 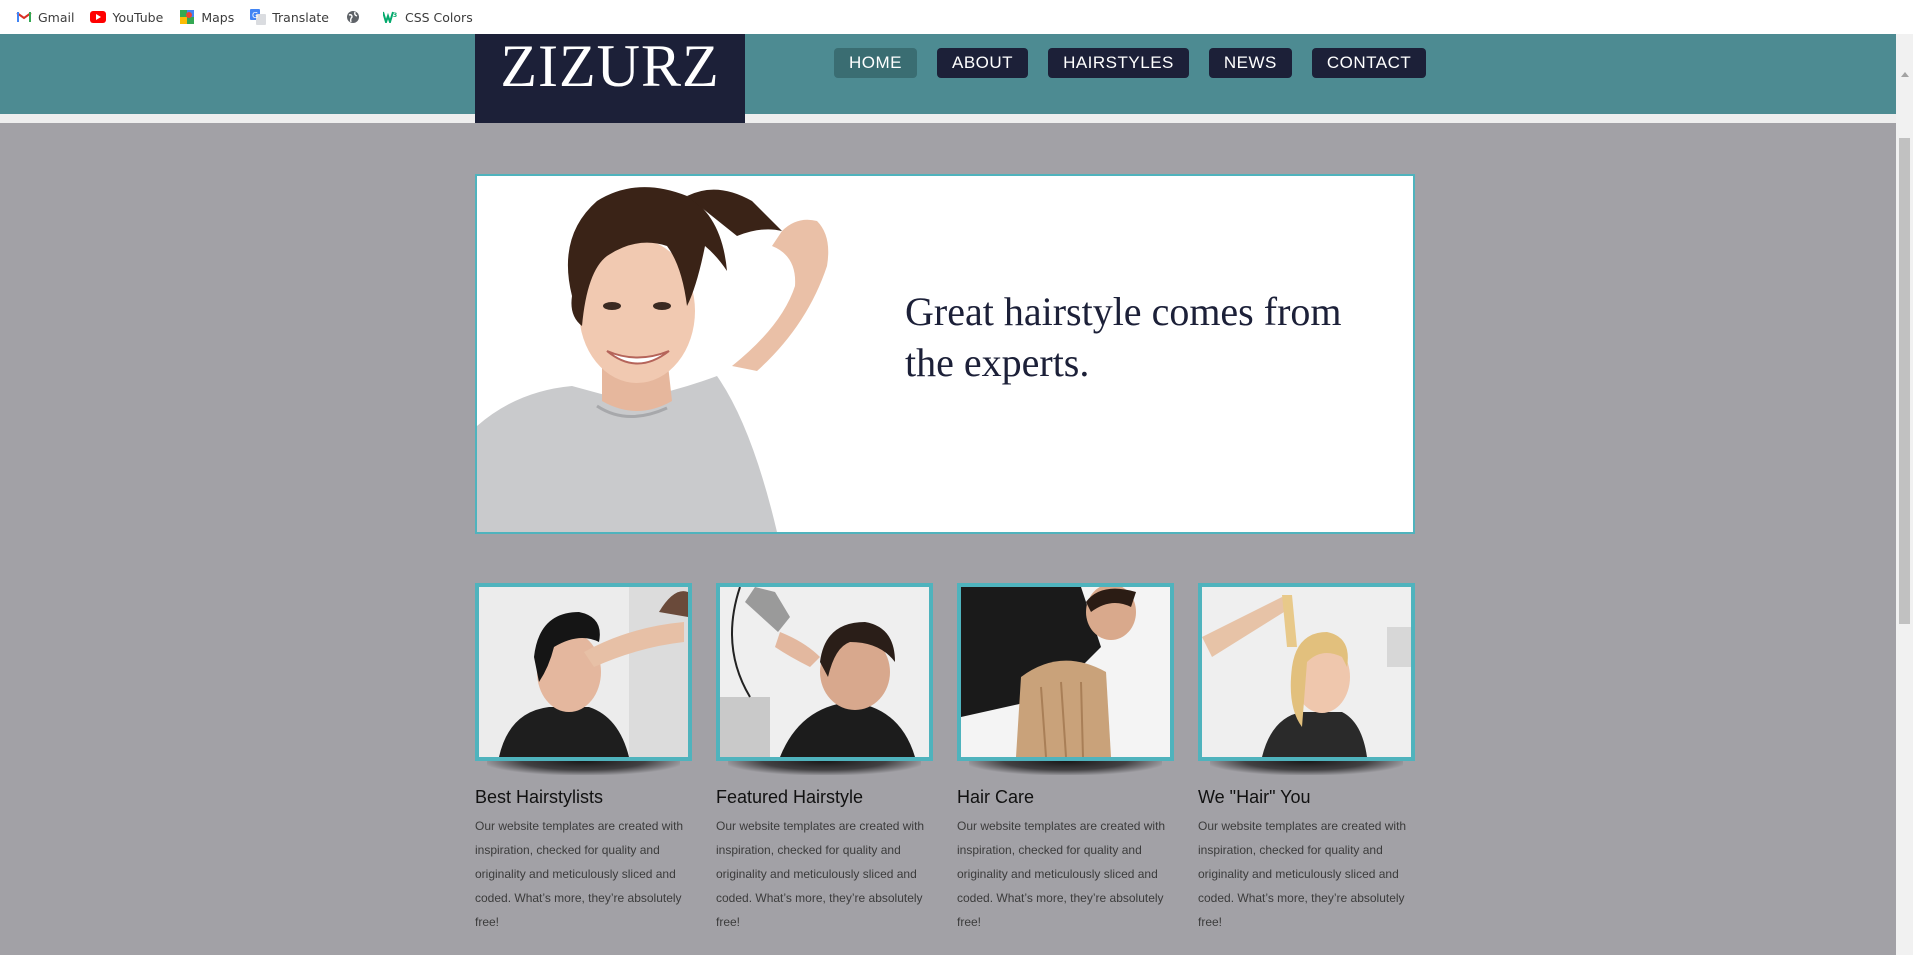 I want to click on bookmark-gmail: Gmail, so click(x=45, y=17).